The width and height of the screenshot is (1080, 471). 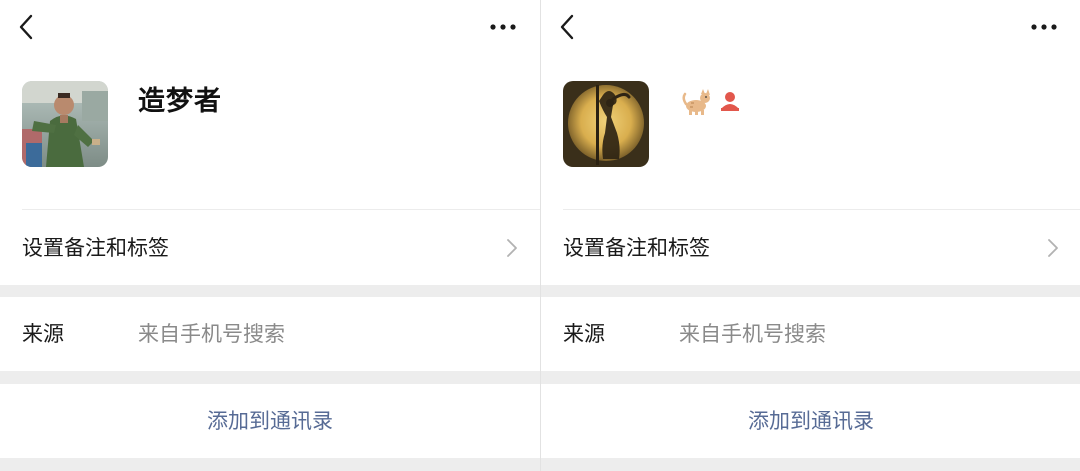 What do you see at coordinates (696, 102) in the screenshot?
I see `cat-emoji-icon` at bounding box center [696, 102].